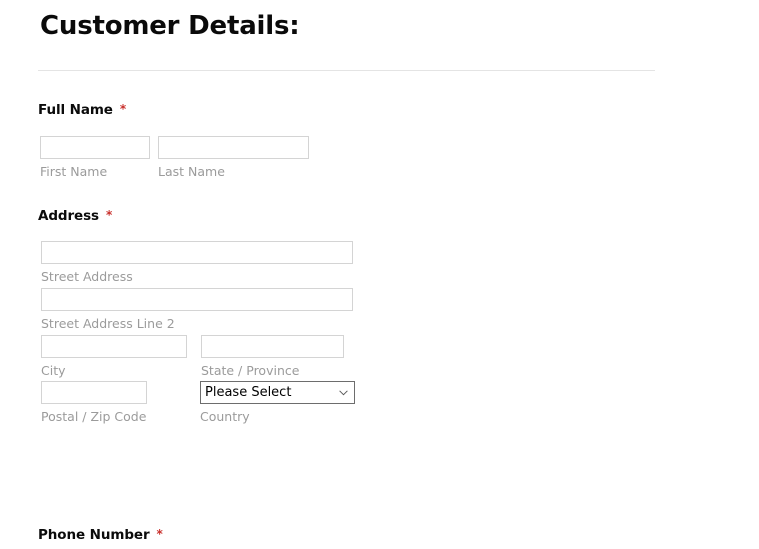 This screenshot has width=759, height=549. What do you see at coordinates (95, 147) in the screenshot?
I see `first-name-input` at bounding box center [95, 147].